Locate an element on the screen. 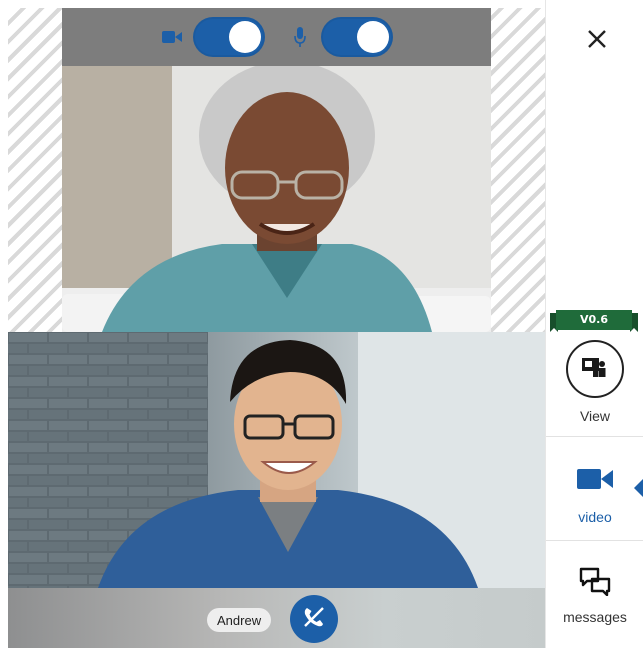 This screenshot has height=648, width=643. sidebar-item-label: video is located at coordinates (595, 517).